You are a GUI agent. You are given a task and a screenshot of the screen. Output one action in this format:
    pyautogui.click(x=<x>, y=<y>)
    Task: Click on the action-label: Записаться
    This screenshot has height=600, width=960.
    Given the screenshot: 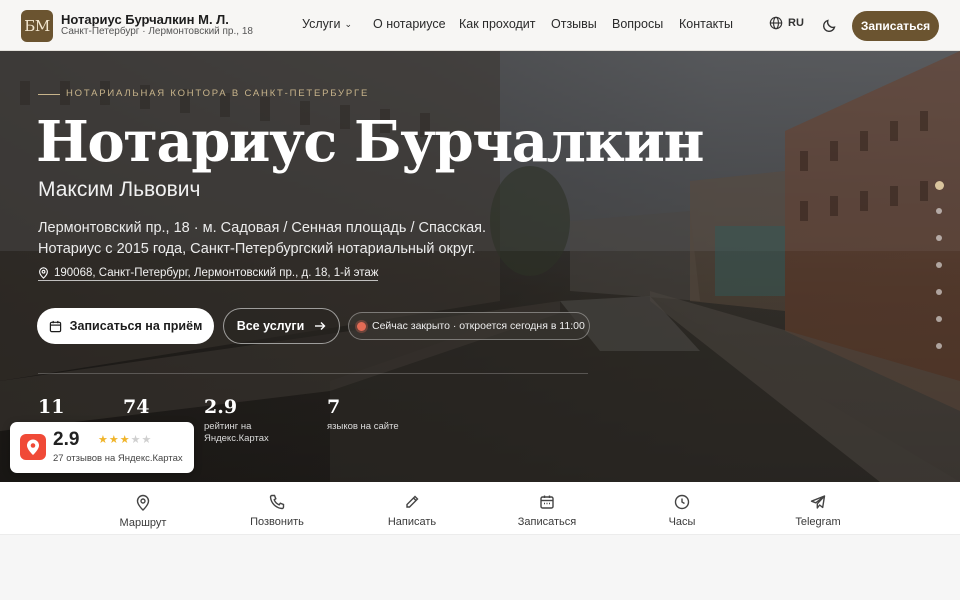 What is the action you would take?
    pyautogui.click(x=547, y=522)
    